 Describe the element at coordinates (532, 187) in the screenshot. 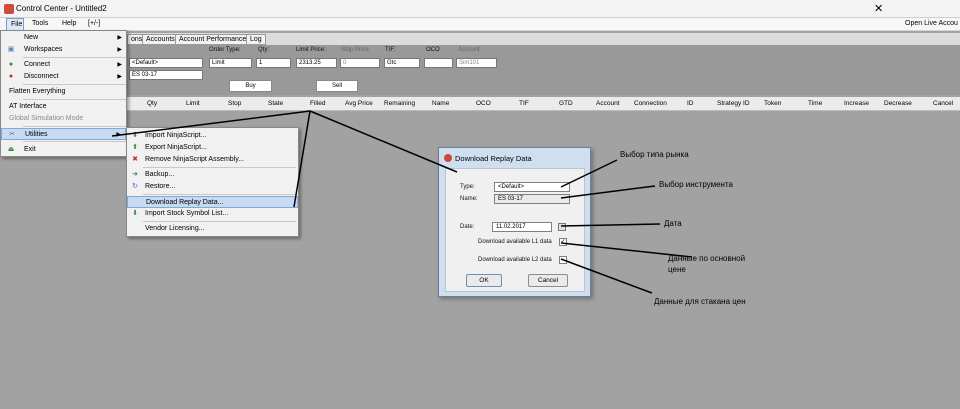

I see `market-type-select: <Default>` at that location.